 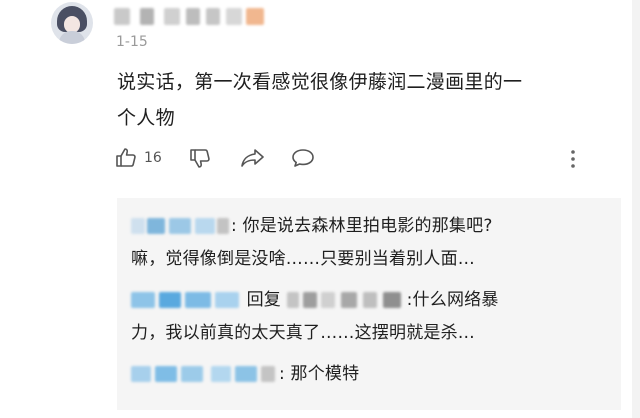 What do you see at coordinates (319, 374) in the screenshot?
I see `reply-text: : 那个模特` at bounding box center [319, 374].